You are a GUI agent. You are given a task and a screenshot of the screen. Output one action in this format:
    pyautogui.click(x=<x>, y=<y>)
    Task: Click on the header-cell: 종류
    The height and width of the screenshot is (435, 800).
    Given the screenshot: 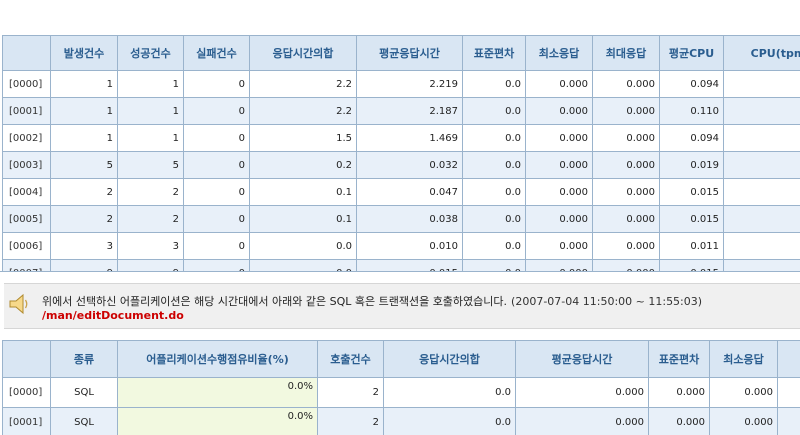 What is the action you would take?
    pyautogui.click(x=84, y=359)
    